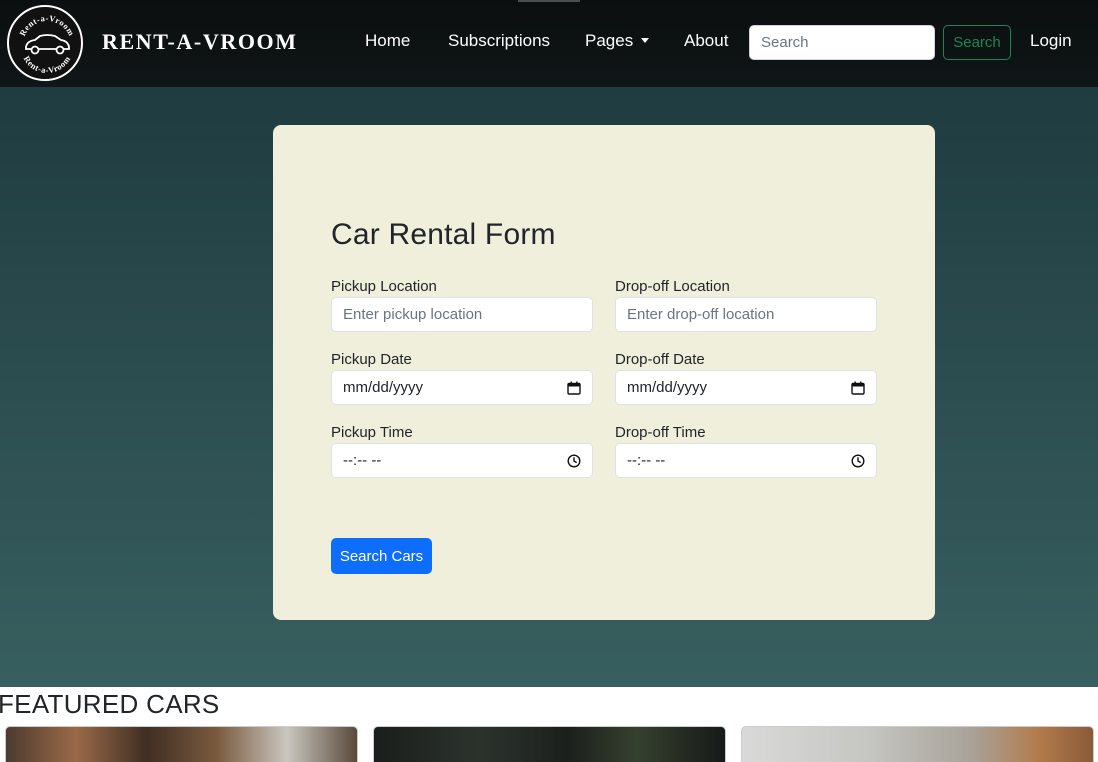  I want to click on nav-pages-label: Pages, so click(609, 40).